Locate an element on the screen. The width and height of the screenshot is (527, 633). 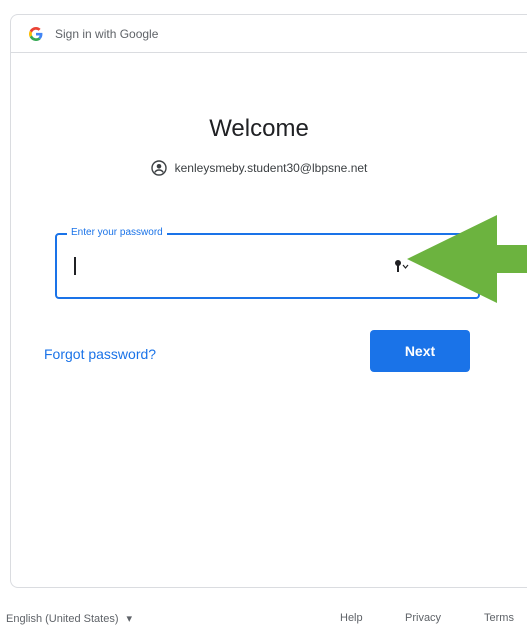
green-arrow-annotation is located at coordinates (467, 259).